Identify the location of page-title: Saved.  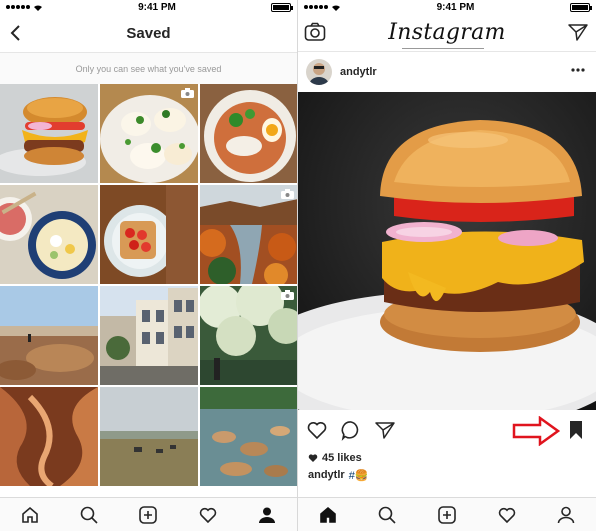
(148, 33).